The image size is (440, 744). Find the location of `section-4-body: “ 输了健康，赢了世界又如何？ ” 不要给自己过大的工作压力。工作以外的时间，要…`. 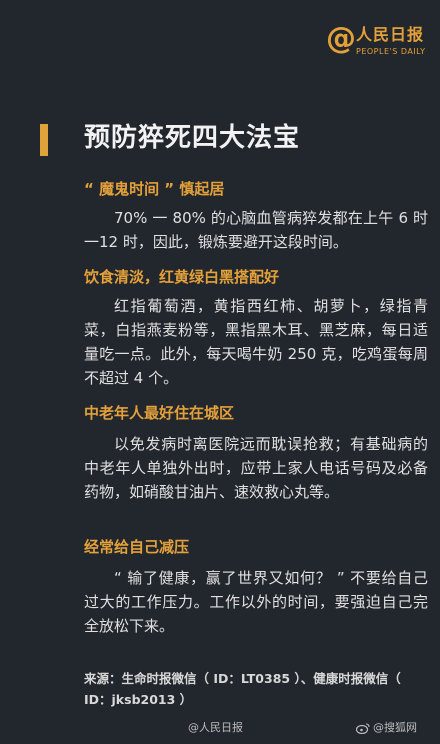

section-4-body: “ 输了健康，赢了世界又如何？ ” 不要给自己过大的工作压力。工作以外的时间，要… is located at coordinates (256, 602).